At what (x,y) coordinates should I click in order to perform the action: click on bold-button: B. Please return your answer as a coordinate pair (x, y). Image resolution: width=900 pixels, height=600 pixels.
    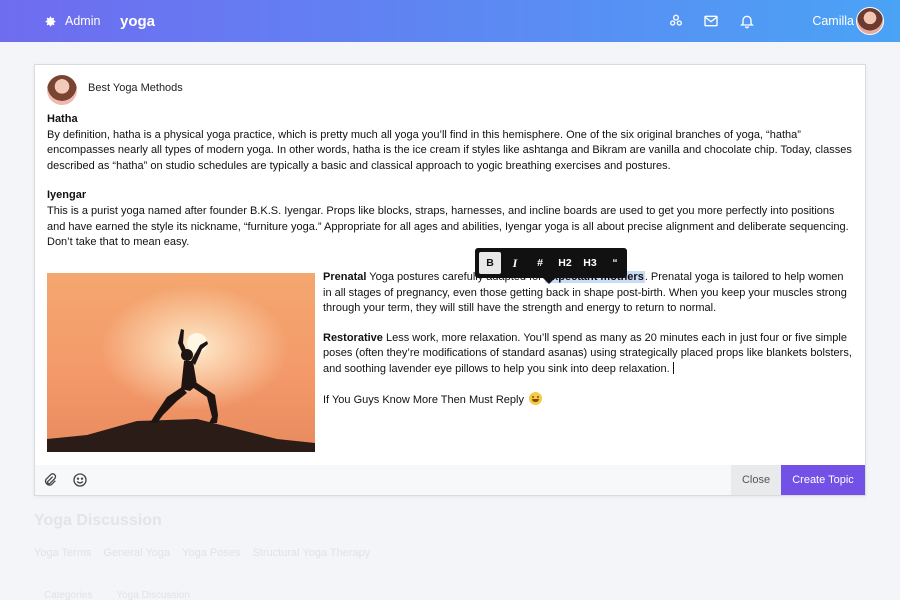
    Looking at the image, I should click on (490, 263).